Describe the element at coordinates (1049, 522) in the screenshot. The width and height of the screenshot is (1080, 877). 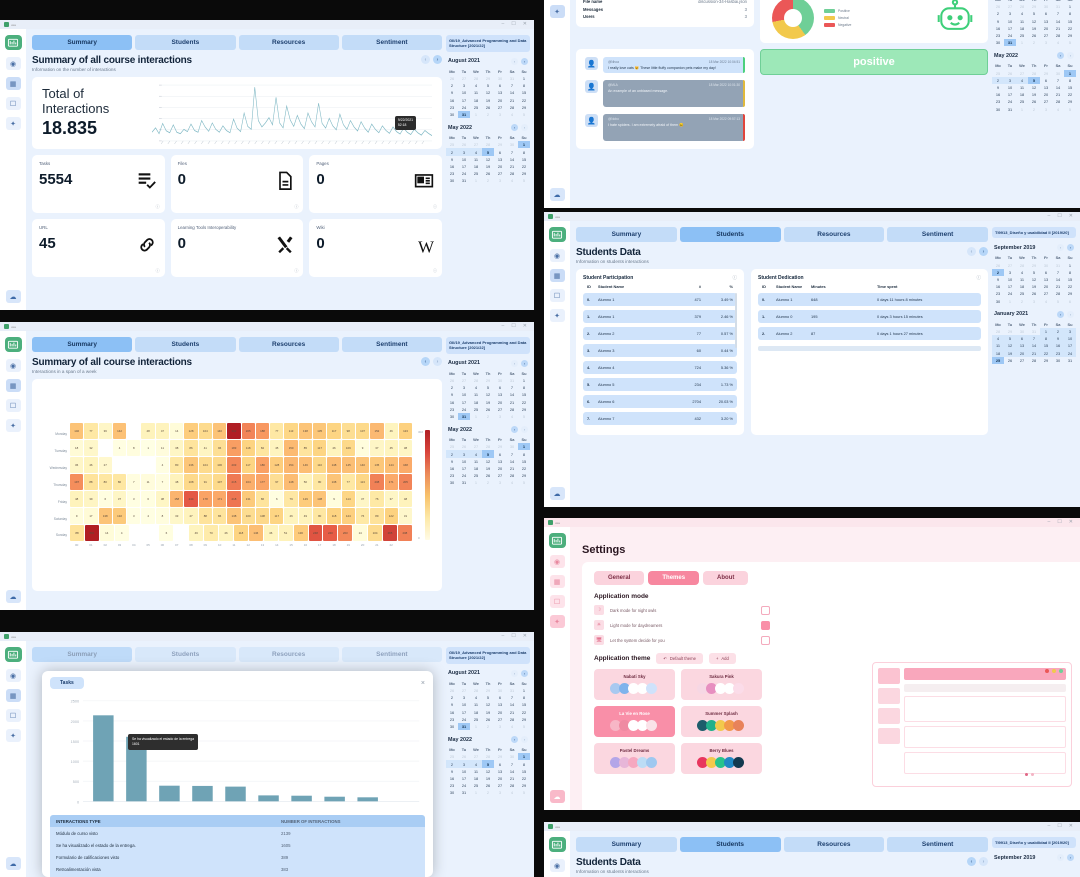
I see `minimize-icon: –` at that location.